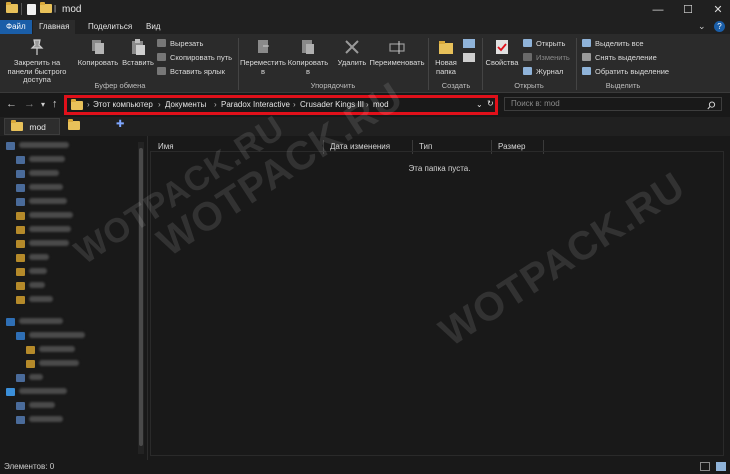  Describe the element at coordinates (110, 27) in the screenshot. I see `tab-share: Поделиться` at that location.